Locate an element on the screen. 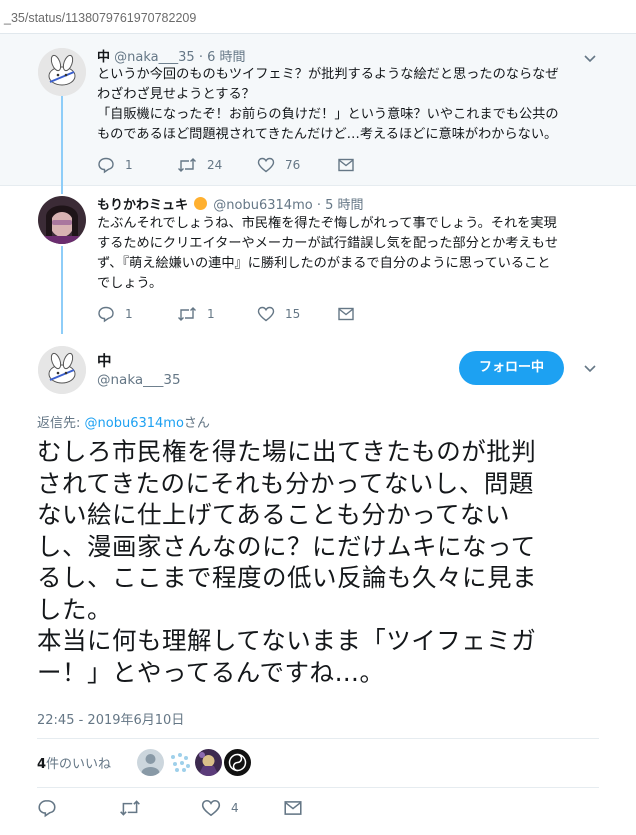 The height and width of the screenshot is (835, 636). tweet-actions: 1 24 76 is located at coordinates (226, 165).